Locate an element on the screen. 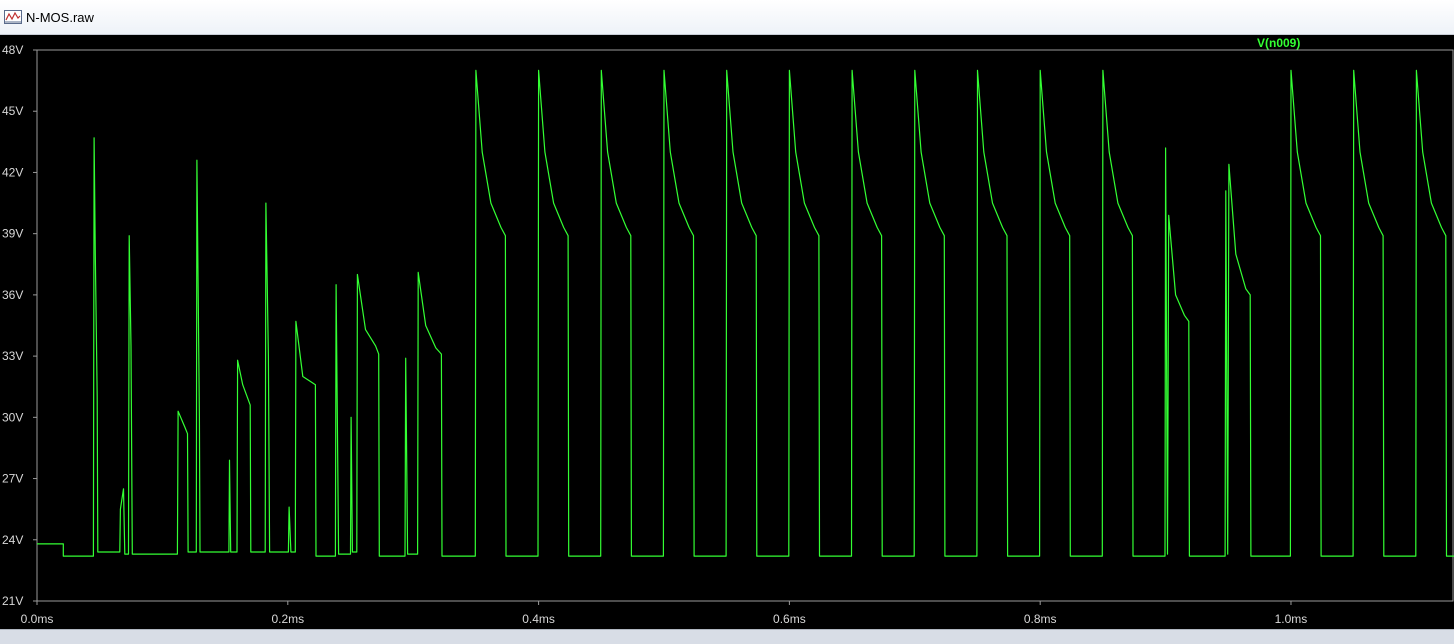 The image size is (1454, 644). x-tick-label: 0.2ms is located at coordinates (287, 619).